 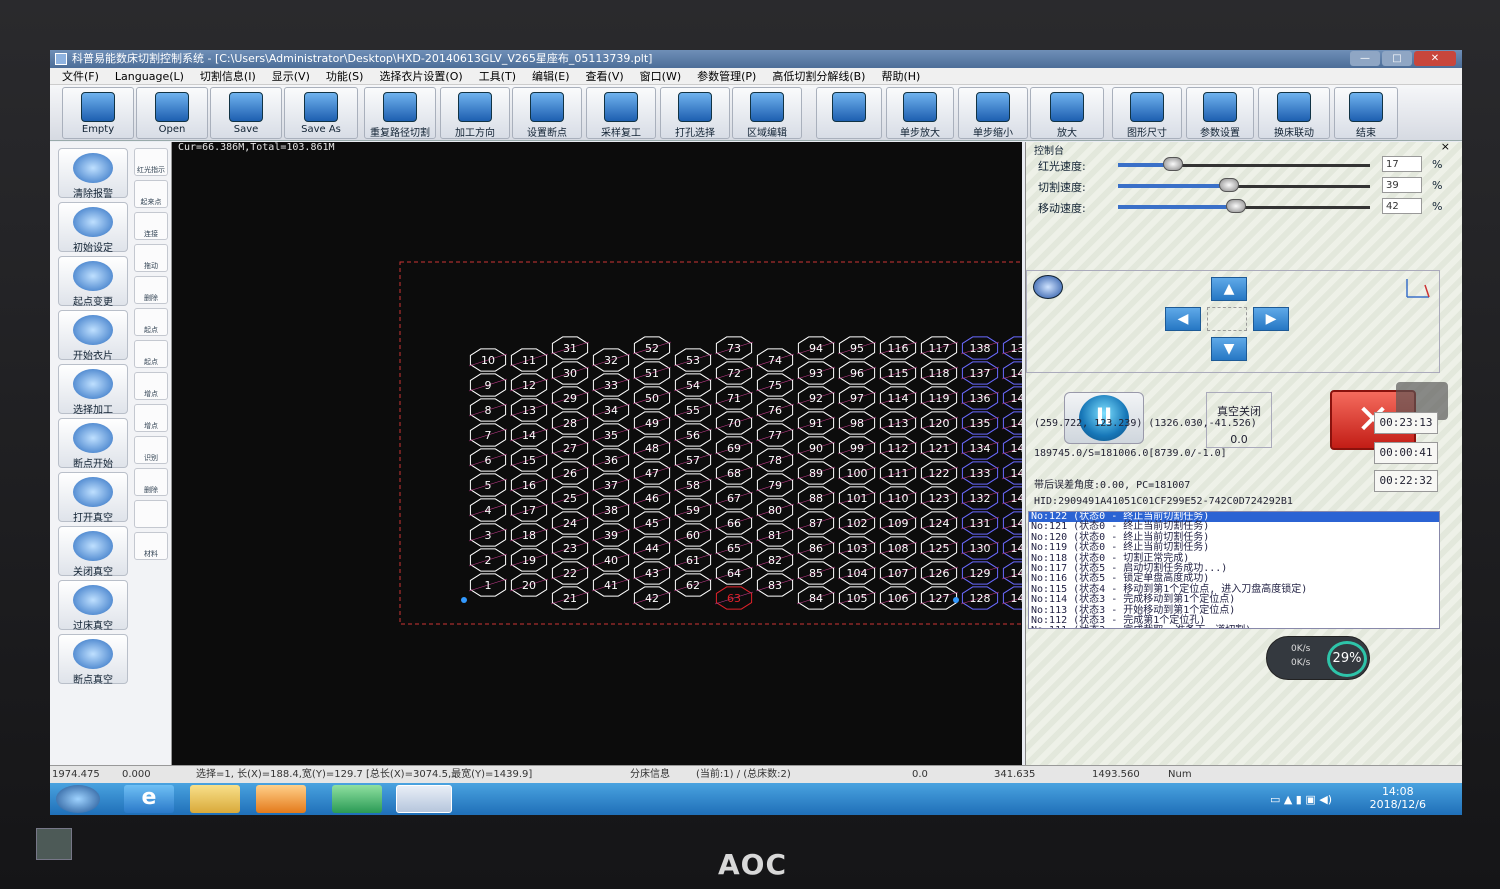 I want to click on piece-number: 123, so click(x=939, y=498).